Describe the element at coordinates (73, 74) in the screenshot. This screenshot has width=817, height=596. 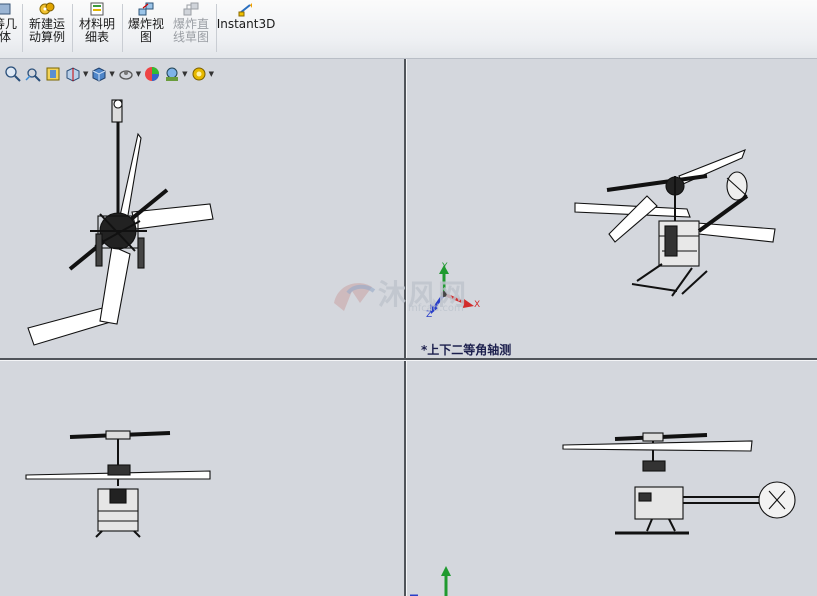
I see `section-view-icon` at that location.